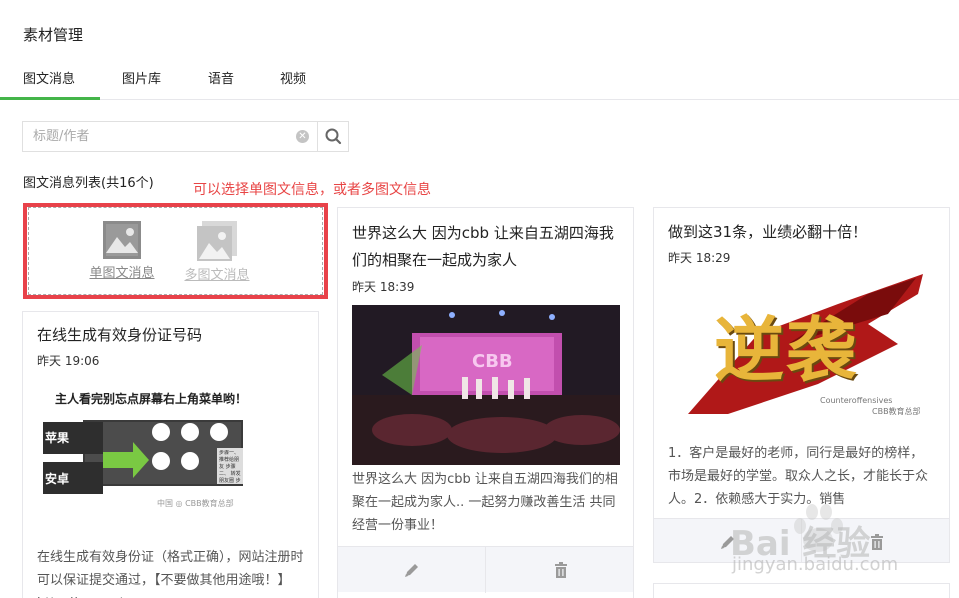 The image size is (959, 598). What do you see at coordinates (768, 232) in the screenshot?
I see `card-title: 做到这31条，业绩必翻十倍！` at bounding box center [768, 232].